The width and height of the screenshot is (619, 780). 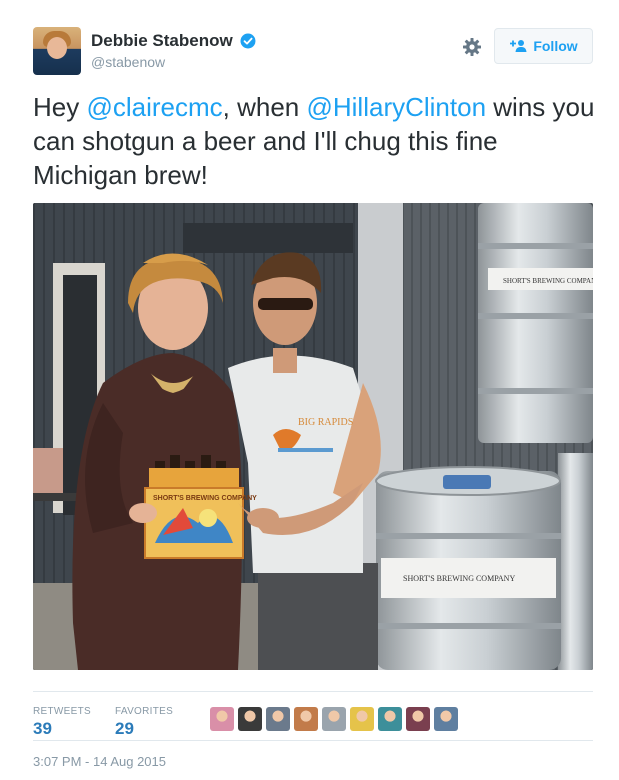 I want to click on user-name-block: Debbie Stabenow @stabenow, so click(x=173, y=50).